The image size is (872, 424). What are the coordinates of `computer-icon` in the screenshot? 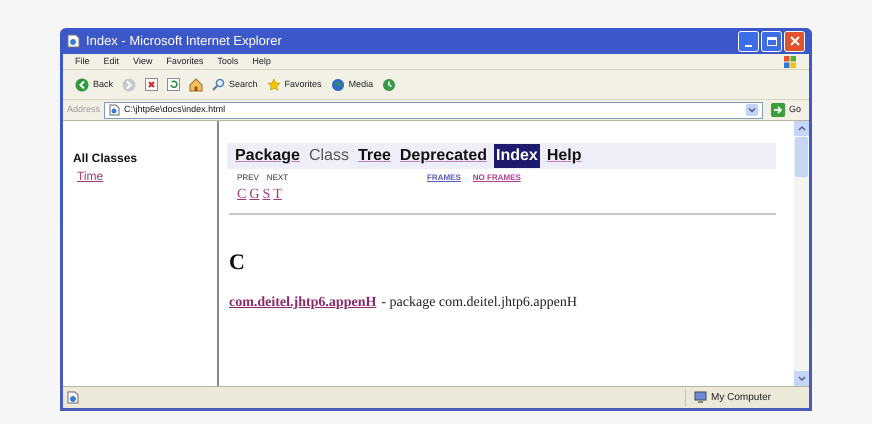 It's located at (700, 397).